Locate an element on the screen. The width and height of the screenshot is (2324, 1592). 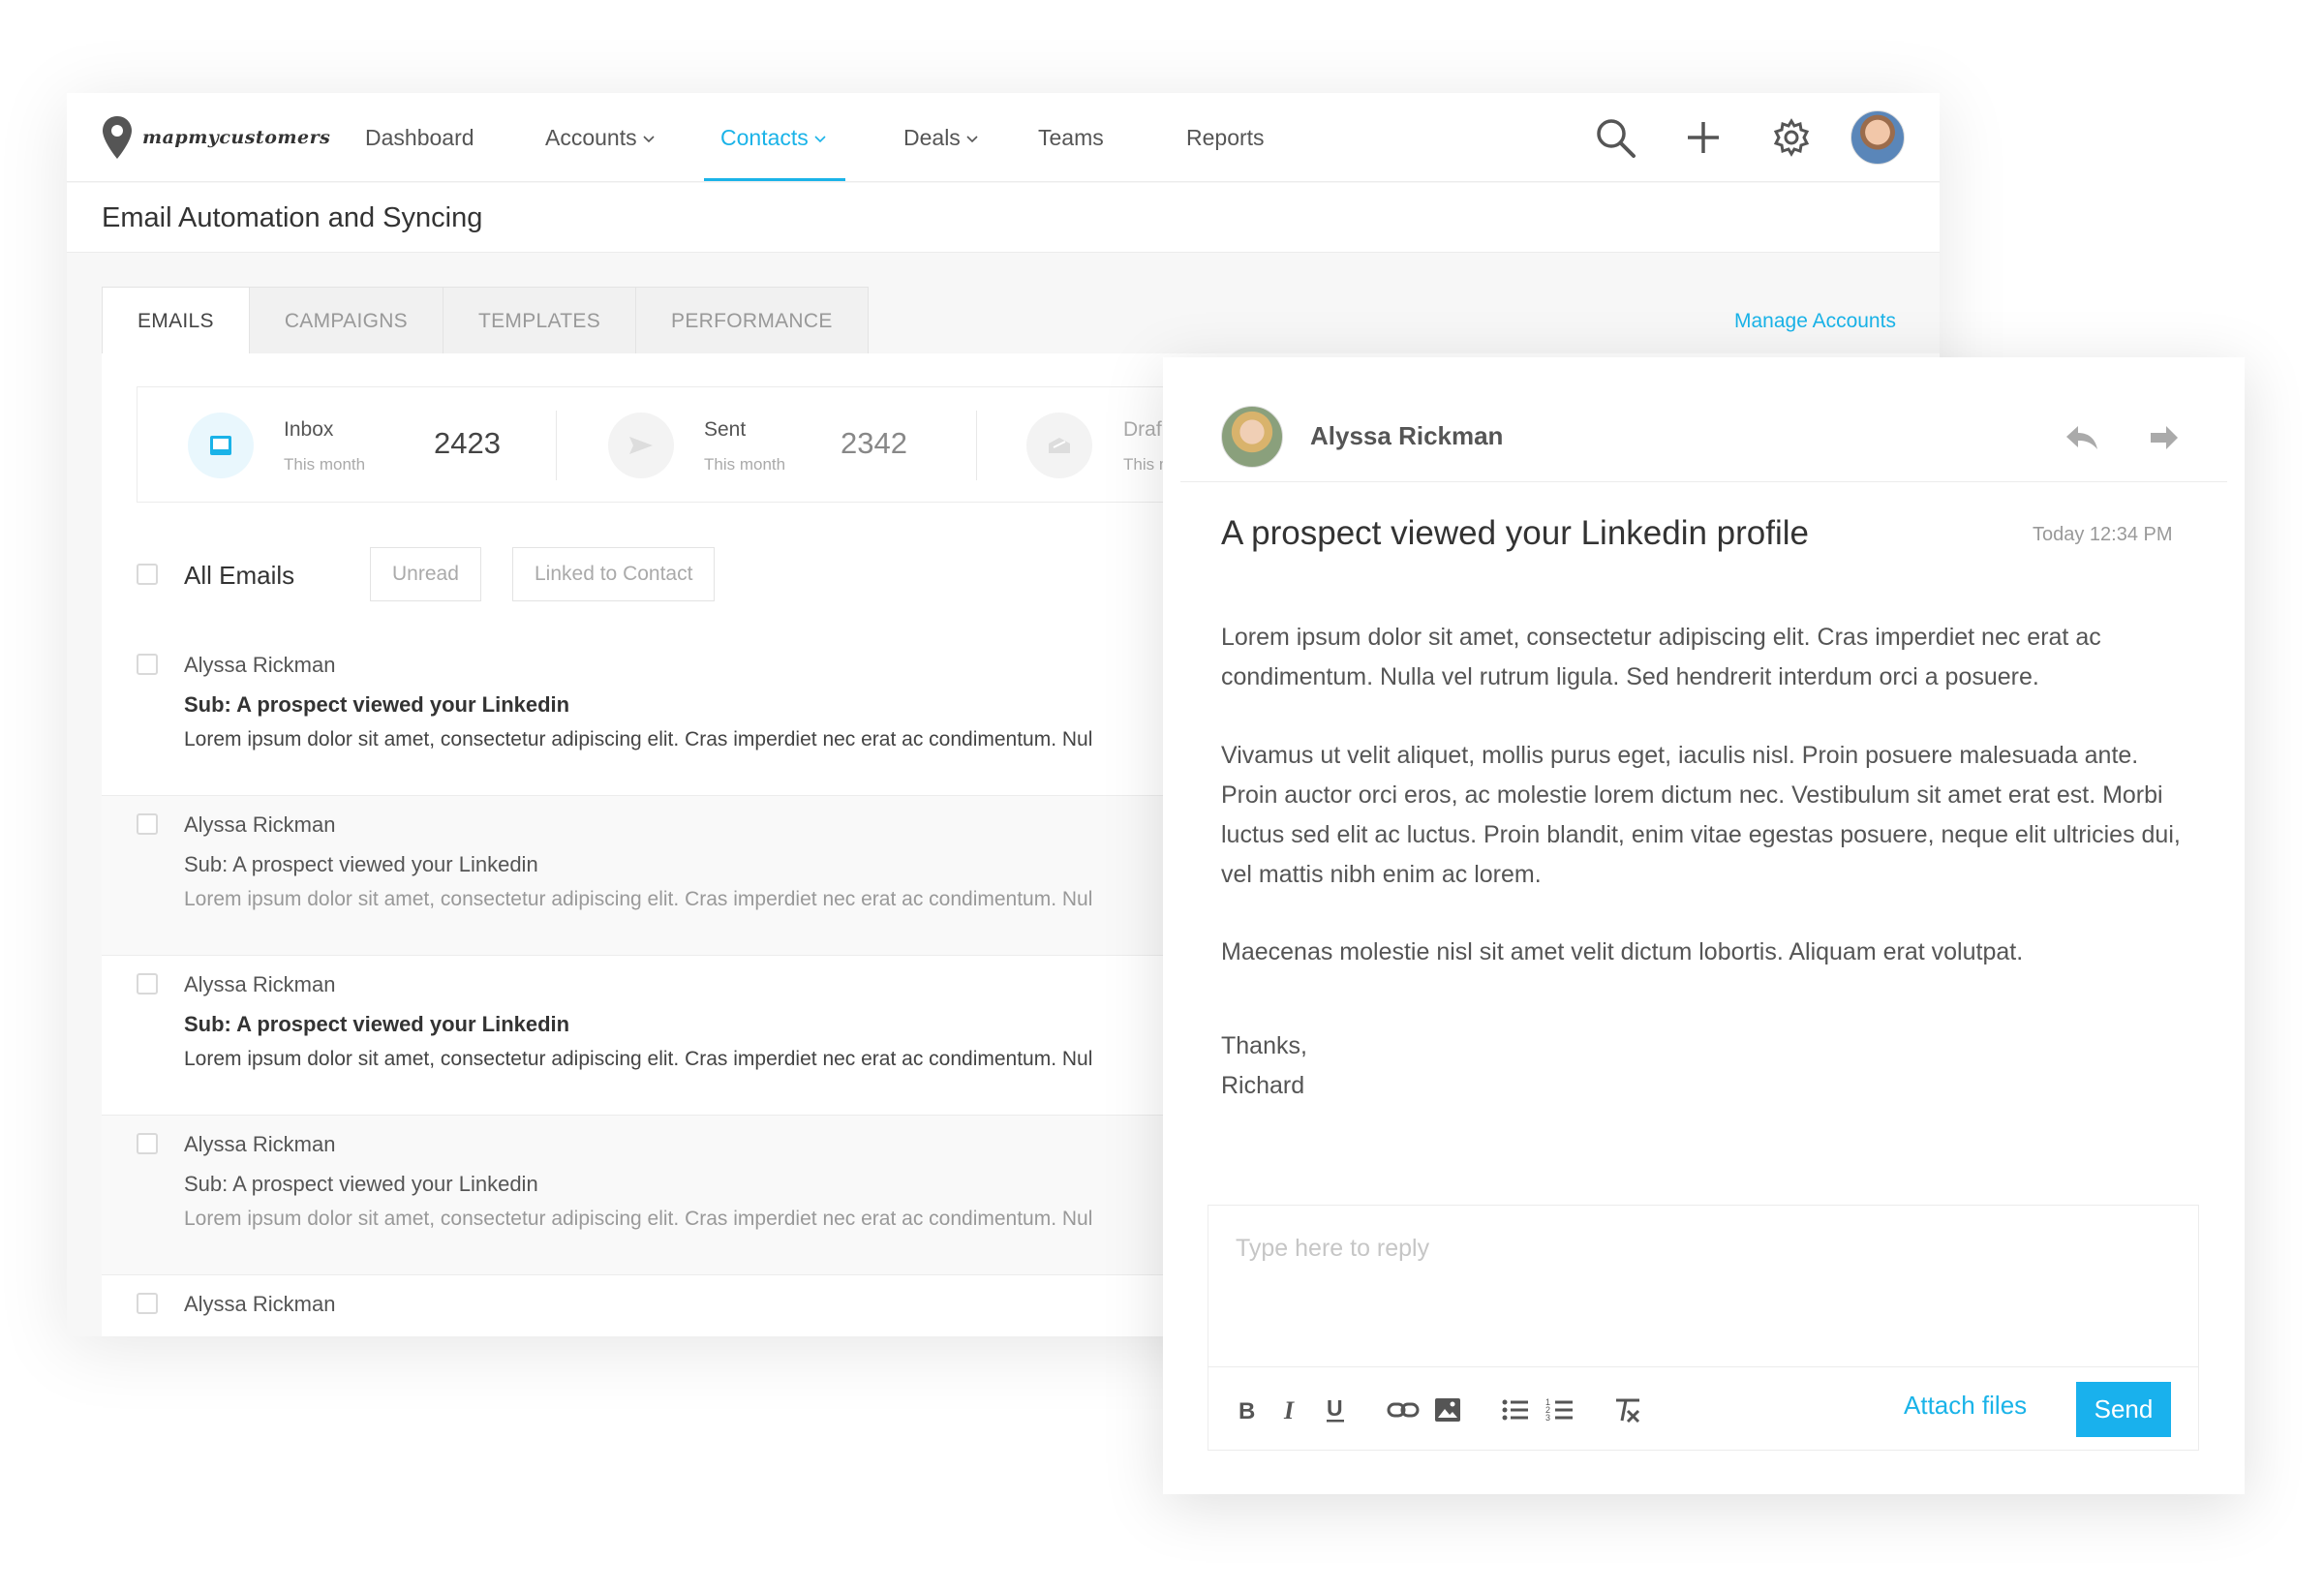
nav-label: Reports is located at coordinates (1226, 138).